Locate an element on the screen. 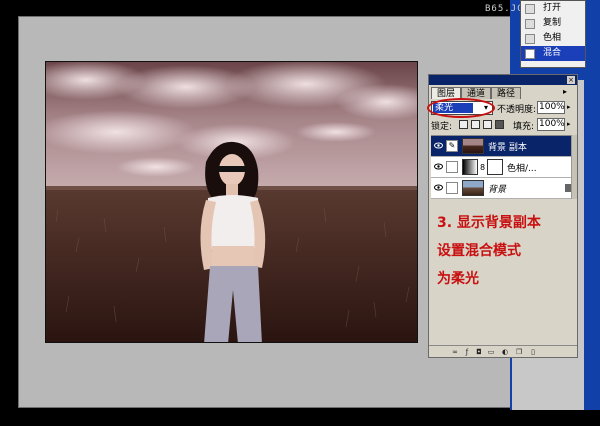 The image size is (600, 426). history-item-duplicate: 复制 is located at coordinates (553, 23).